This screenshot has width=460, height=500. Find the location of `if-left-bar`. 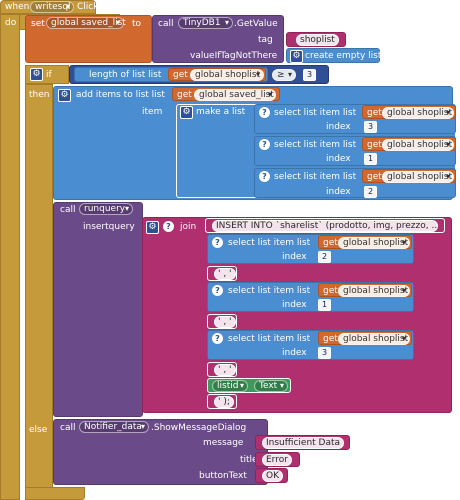

if-left-bar is located at coordinates (39, 292).